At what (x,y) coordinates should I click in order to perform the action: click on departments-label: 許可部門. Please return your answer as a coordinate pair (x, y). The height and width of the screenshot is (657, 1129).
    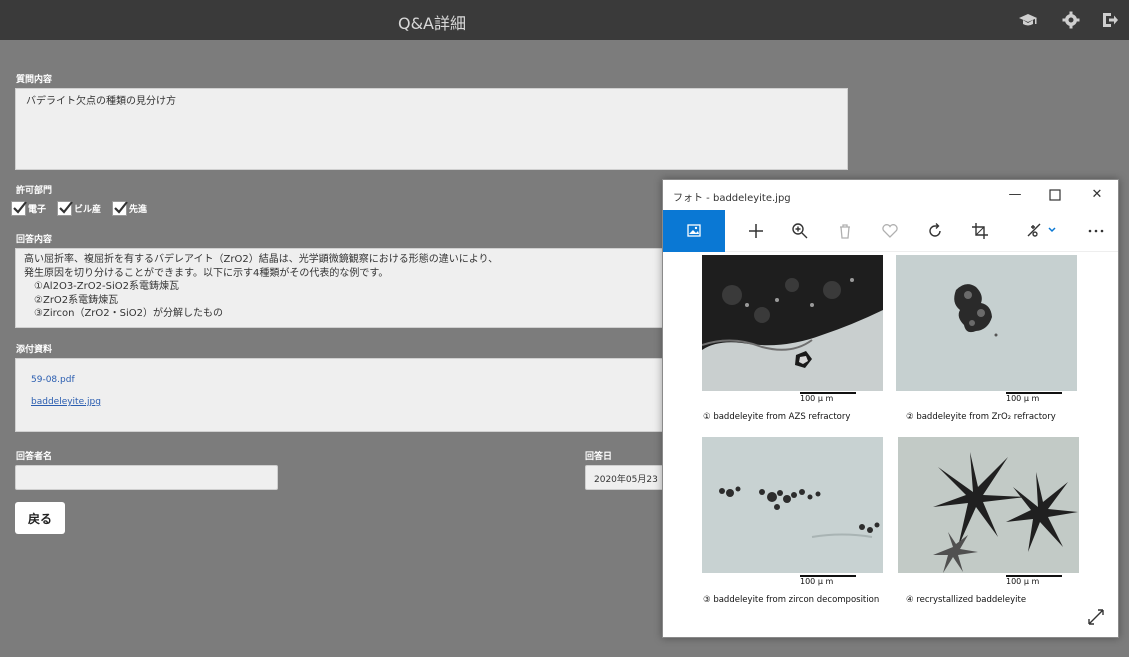
    Looking at the image, I should click on (34, 191).